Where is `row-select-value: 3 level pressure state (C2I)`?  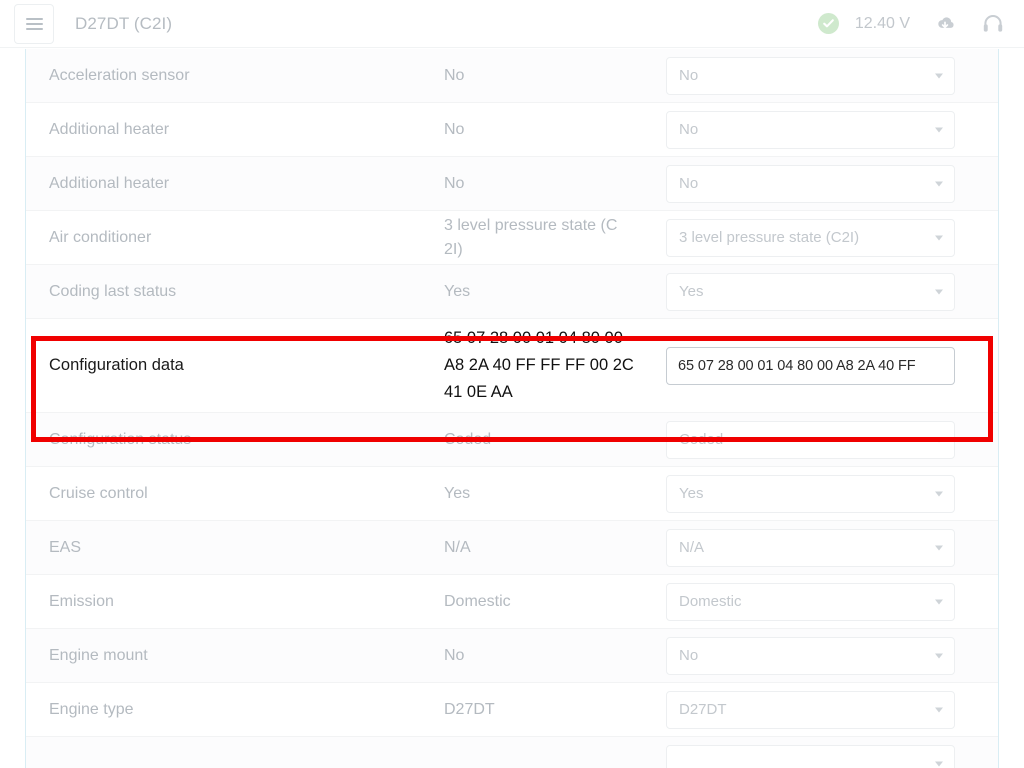
row-select-value: 3 level pressure state (C2I) is located at coordinates (769, 237).